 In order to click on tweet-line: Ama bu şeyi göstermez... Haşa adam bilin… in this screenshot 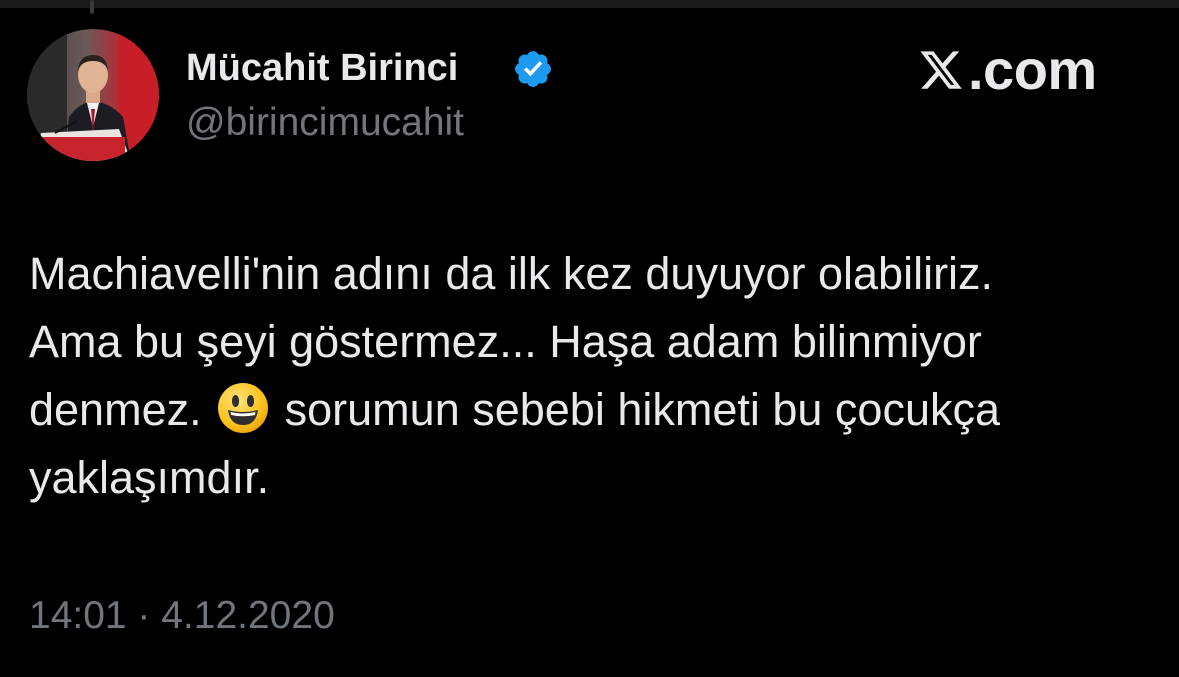, I will do `click(505, 341)`.